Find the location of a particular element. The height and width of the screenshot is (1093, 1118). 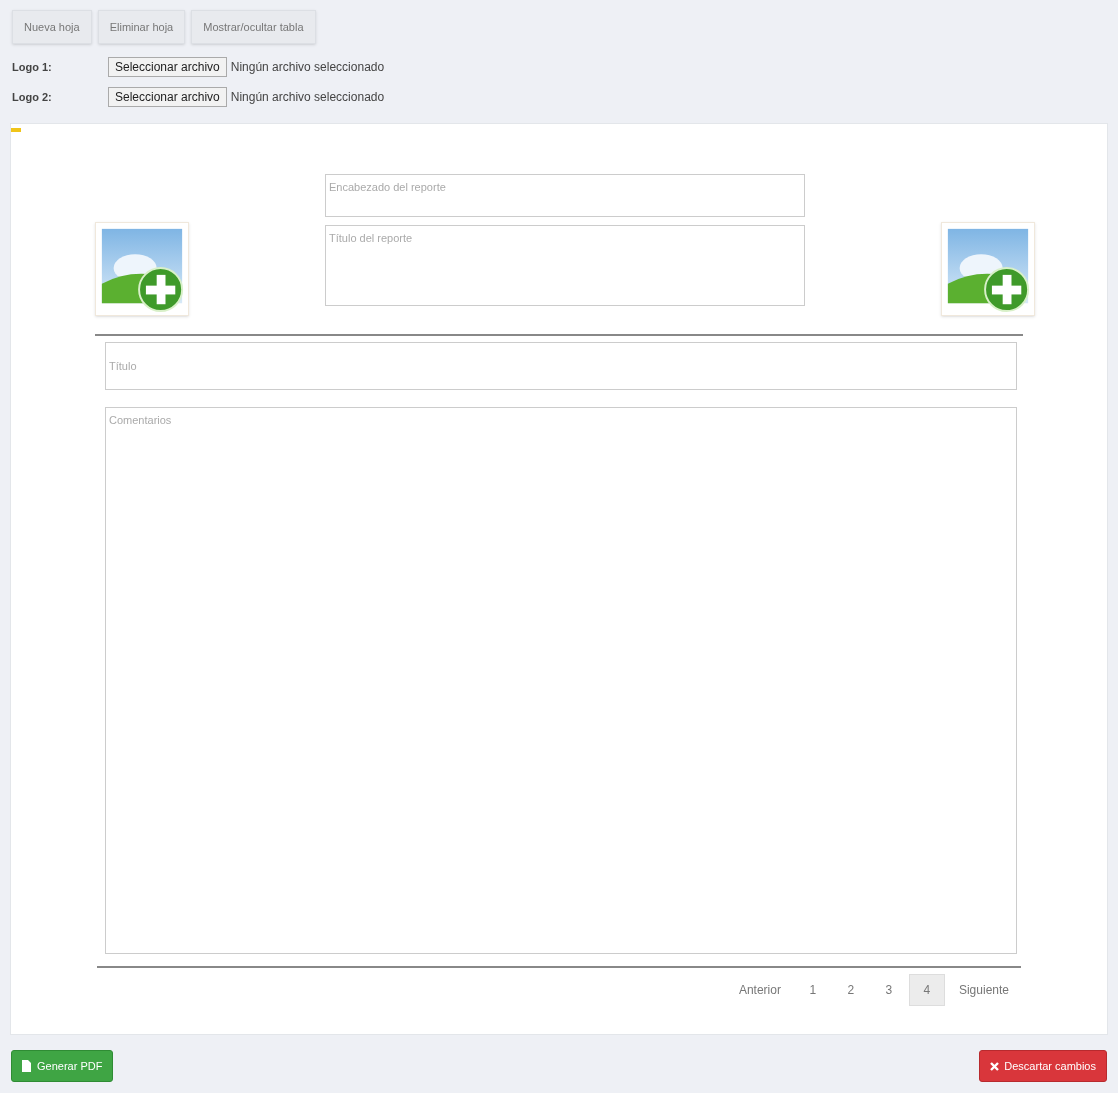

toolbar-button: Nueva hoja is located at coordinates (52, 27).